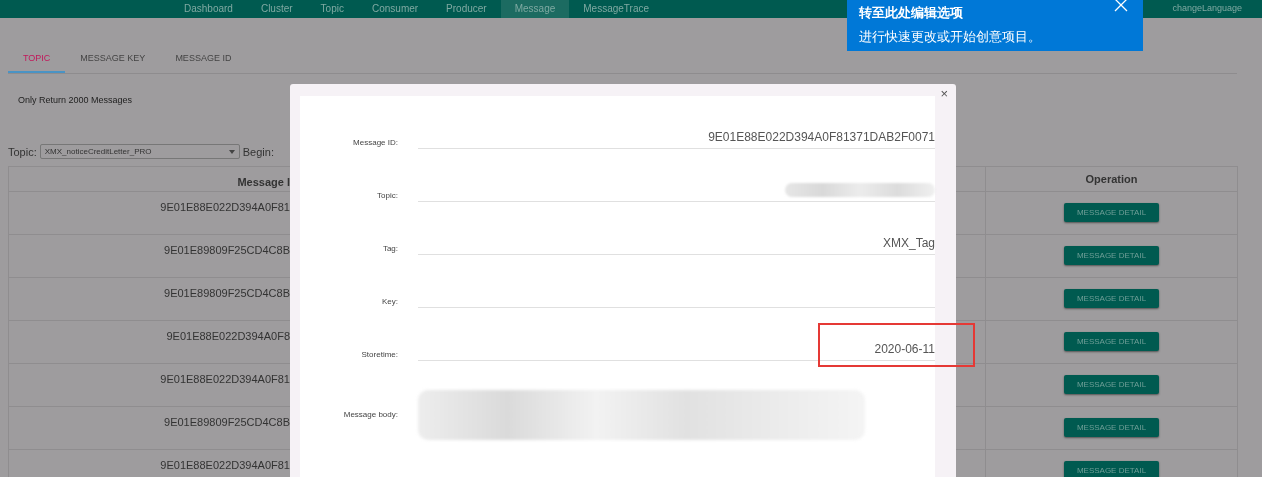  Describe the element at coordinates (676, 243) in the screenshot. I see `field-value: XMX_Tag` at that location.